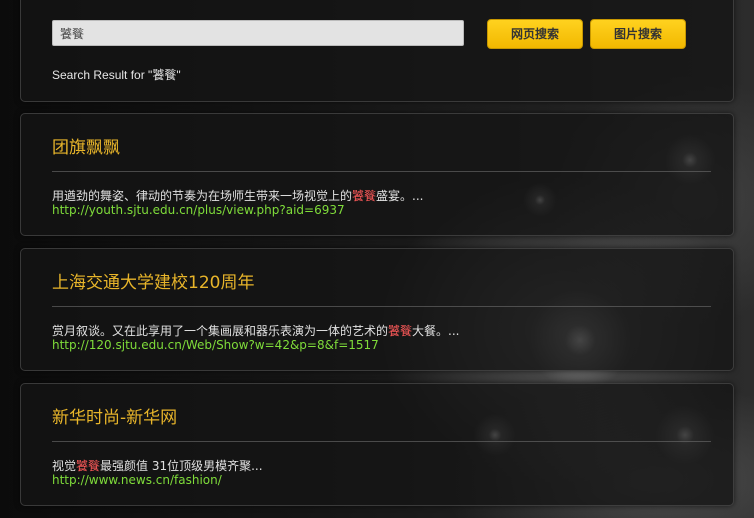 The image size is (754, 518). Describe the element at coordinates (86, 145) in the screenshot. I see `result-title: 团旗飘飘` at that location.